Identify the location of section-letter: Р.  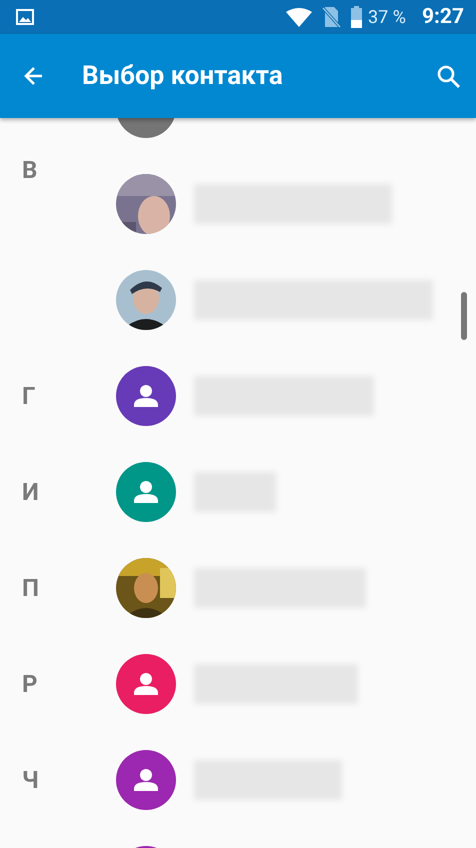
(30, 684).